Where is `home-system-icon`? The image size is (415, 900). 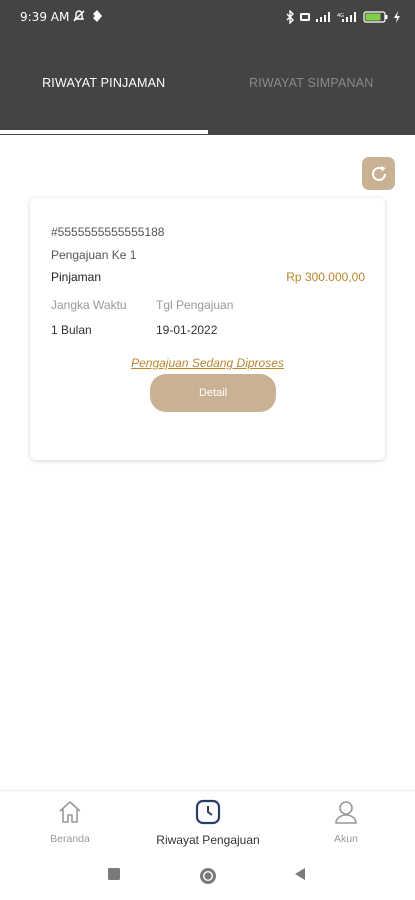 home-system-icon is located at coordinates (208, 876).